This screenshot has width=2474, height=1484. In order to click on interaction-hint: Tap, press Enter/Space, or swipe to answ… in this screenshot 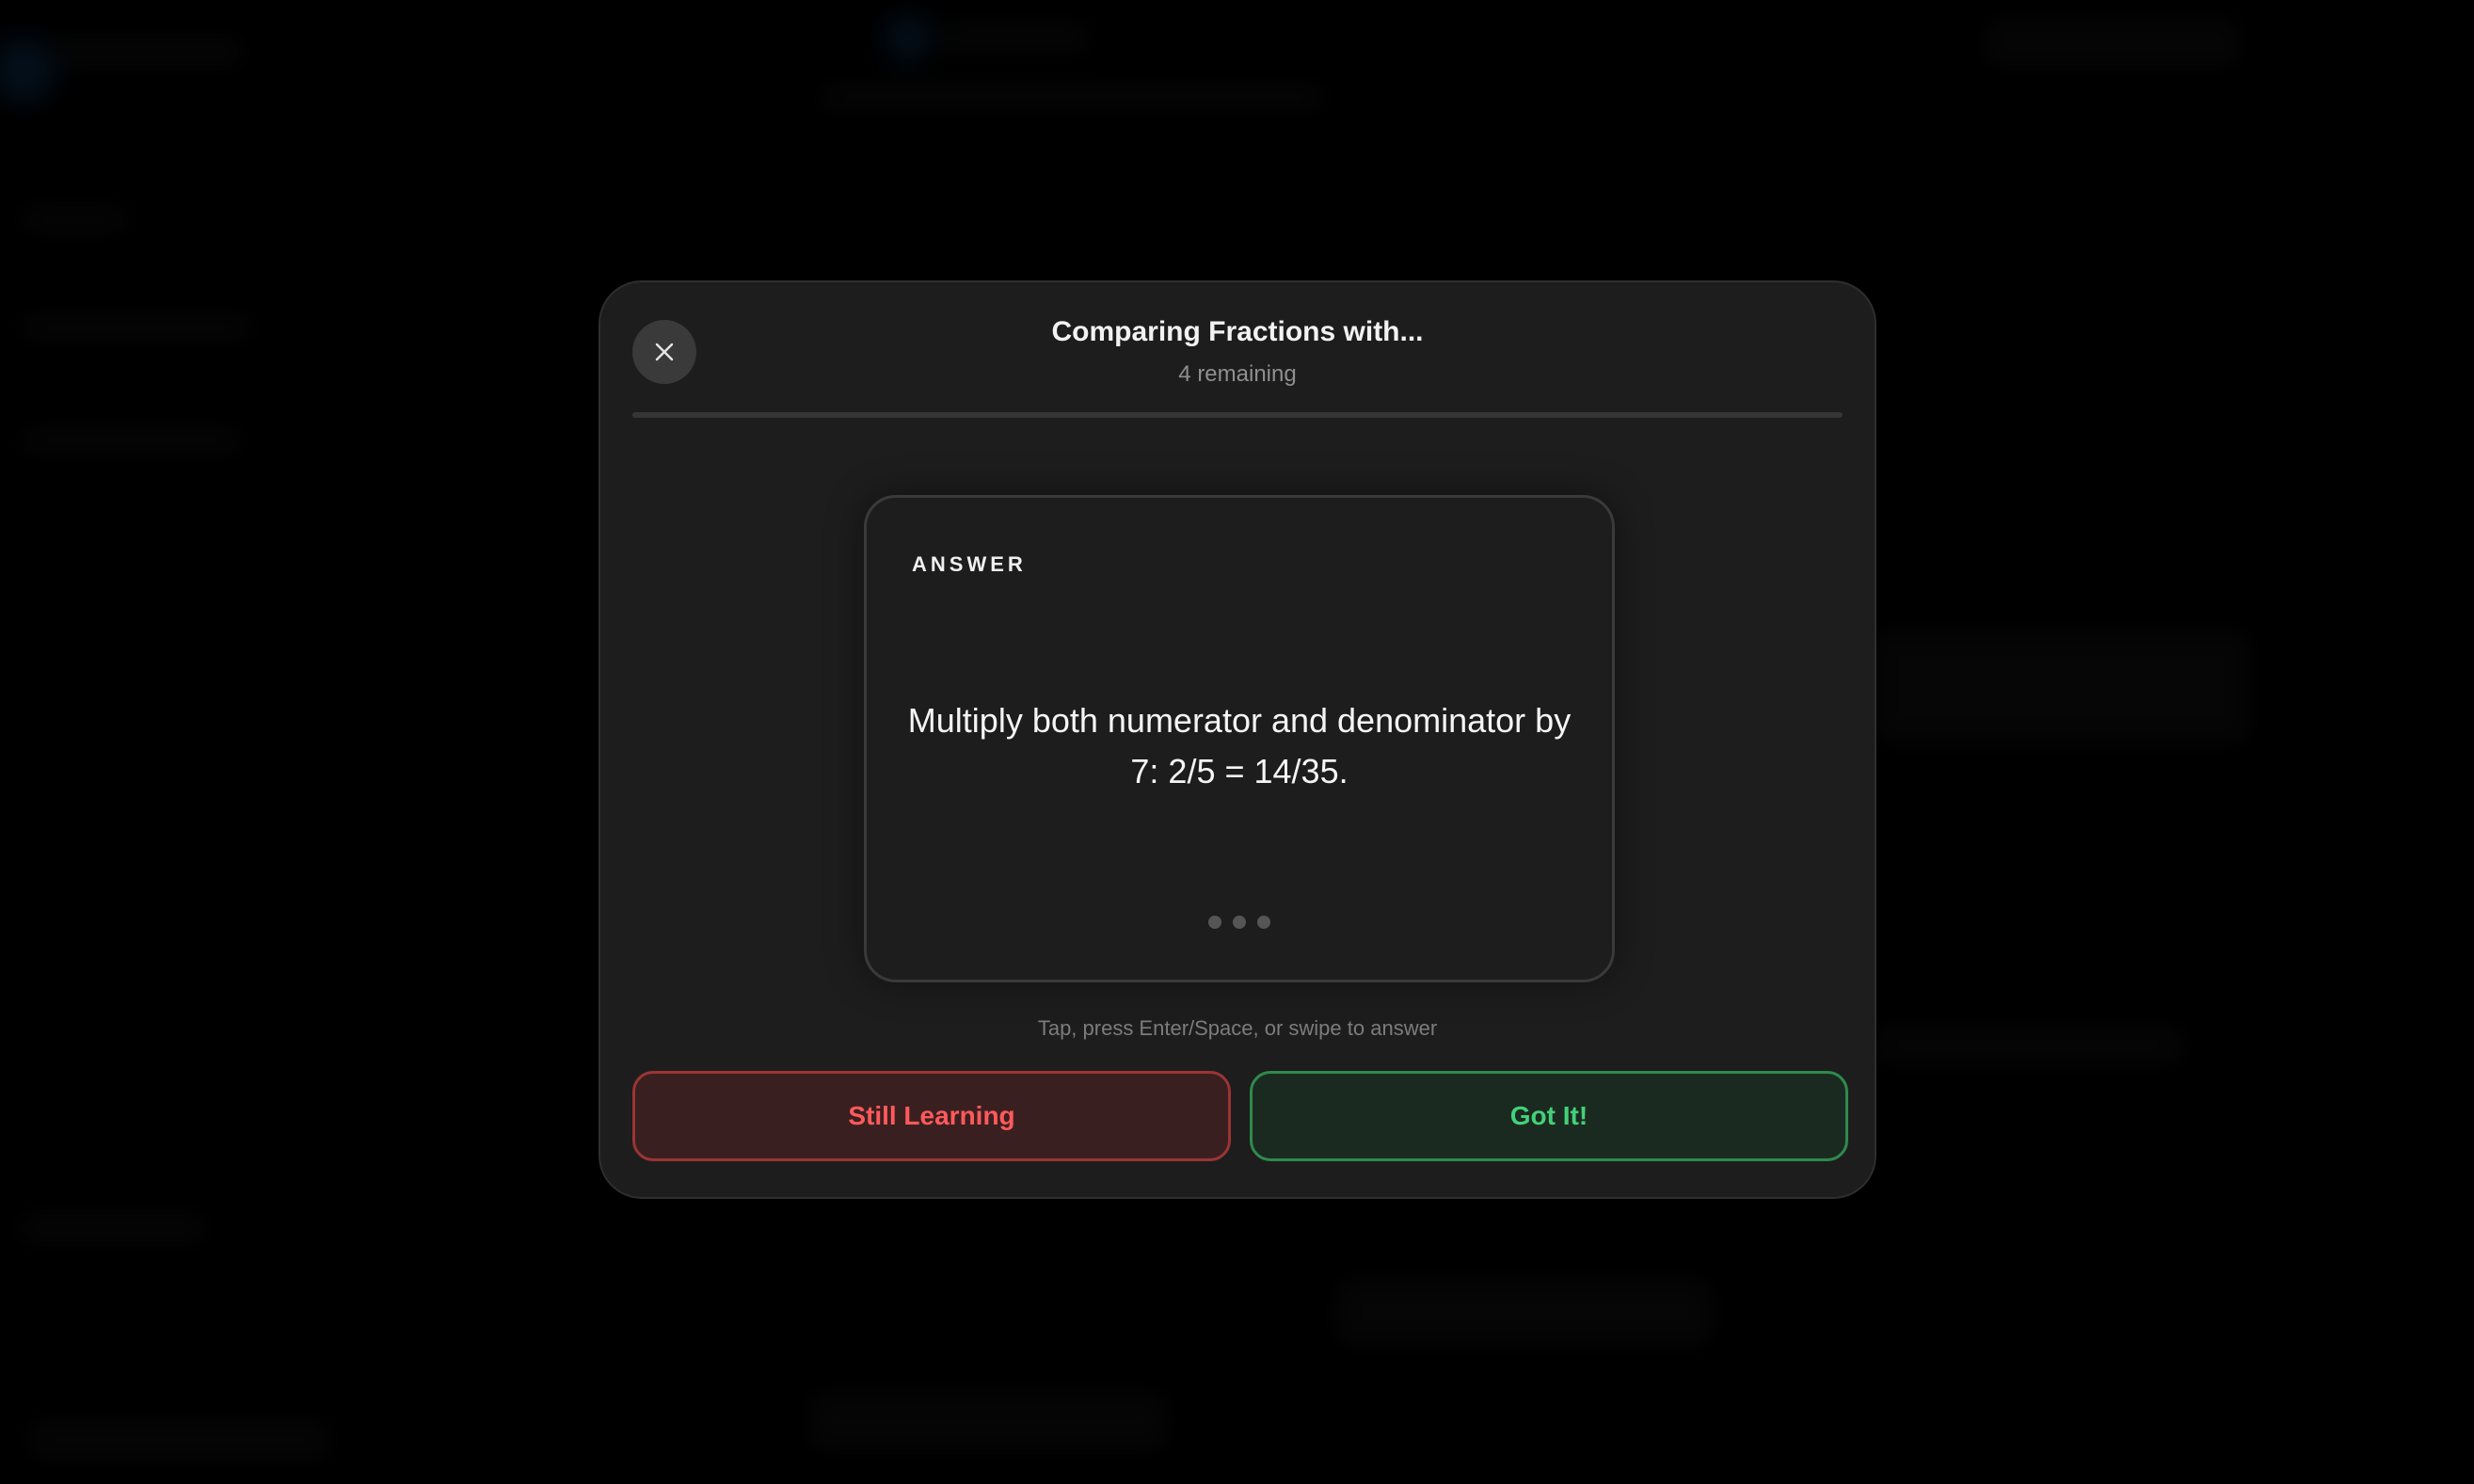, I will do `click(1237, 1028)`.